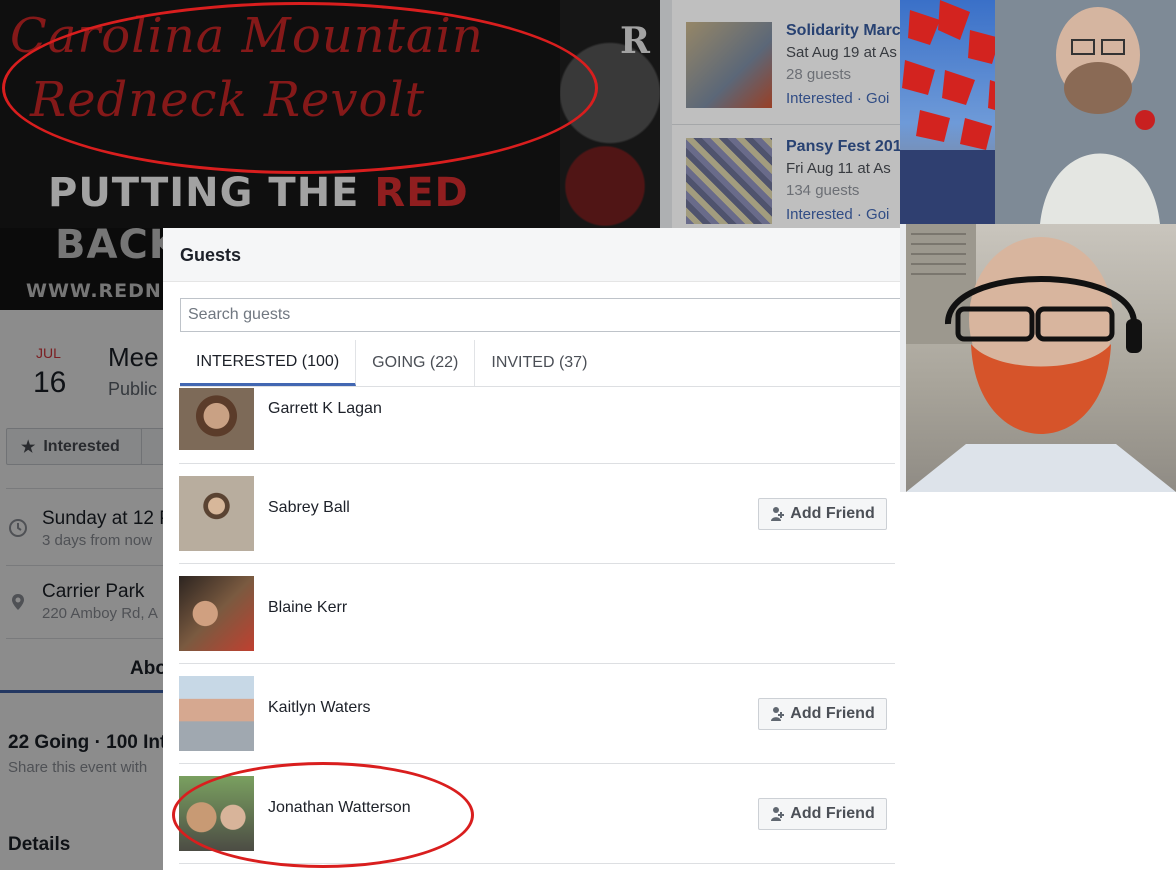 The image size is (1176, 870). Describe the element at coordinates (211, 255) in the screenshot. I see `dialog-title: Guests` at that location.